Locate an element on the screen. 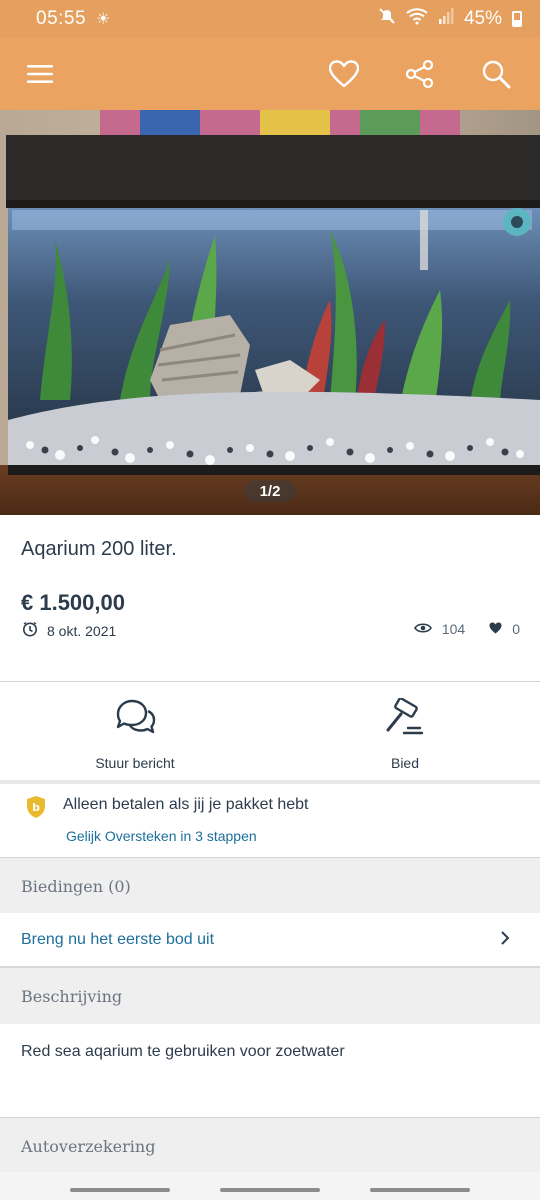 Image resolution: width=540 pixels, height=1200 pixels. protection-link: Gelijk Oversteken in 3 stappen is located at coordinates (161, 836).